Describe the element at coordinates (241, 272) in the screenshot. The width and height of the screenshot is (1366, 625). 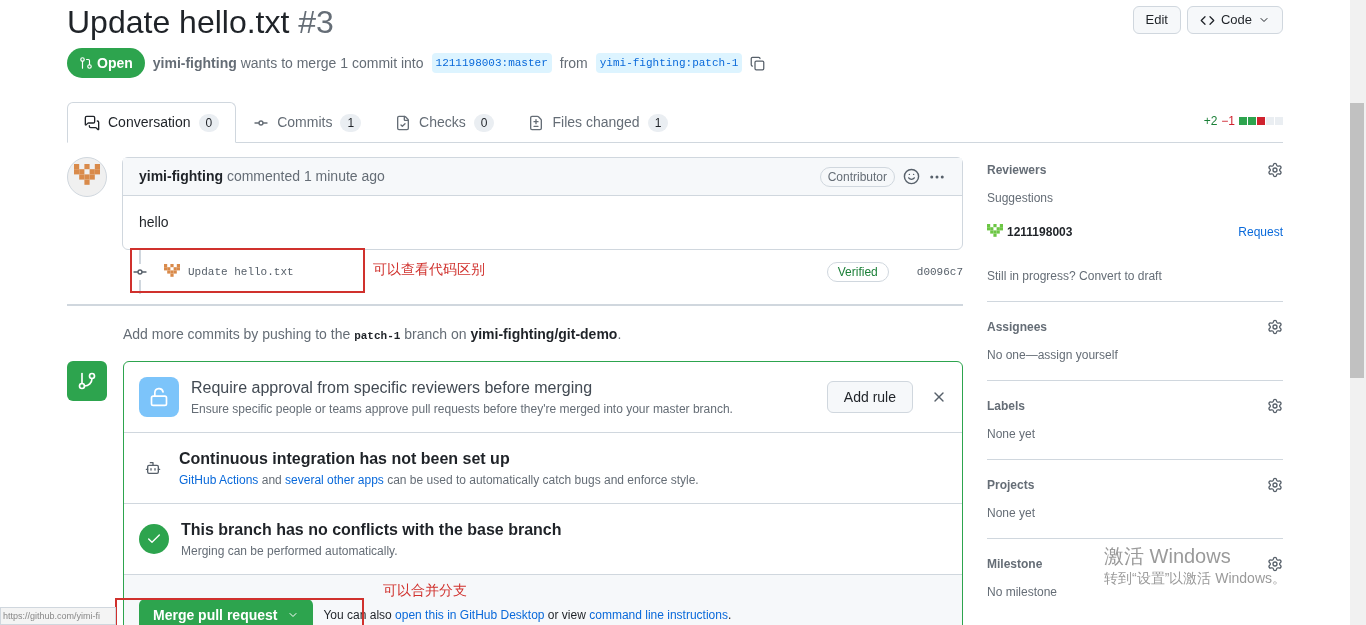
I see `commit-message: Update hello.txt` at that location.